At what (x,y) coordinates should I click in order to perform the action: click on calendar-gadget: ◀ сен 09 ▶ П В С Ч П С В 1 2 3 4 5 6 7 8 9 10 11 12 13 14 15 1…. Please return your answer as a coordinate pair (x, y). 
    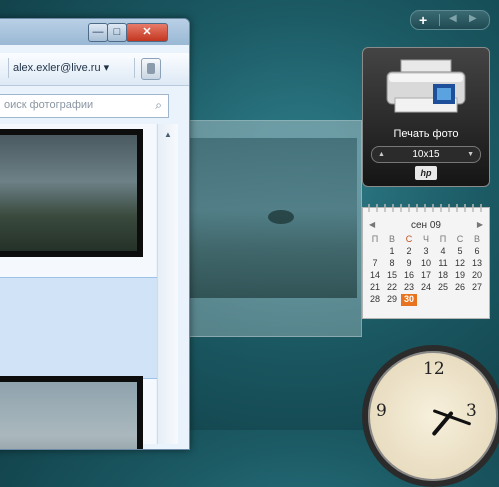
    Looking at the image, I should click on (426, 261).